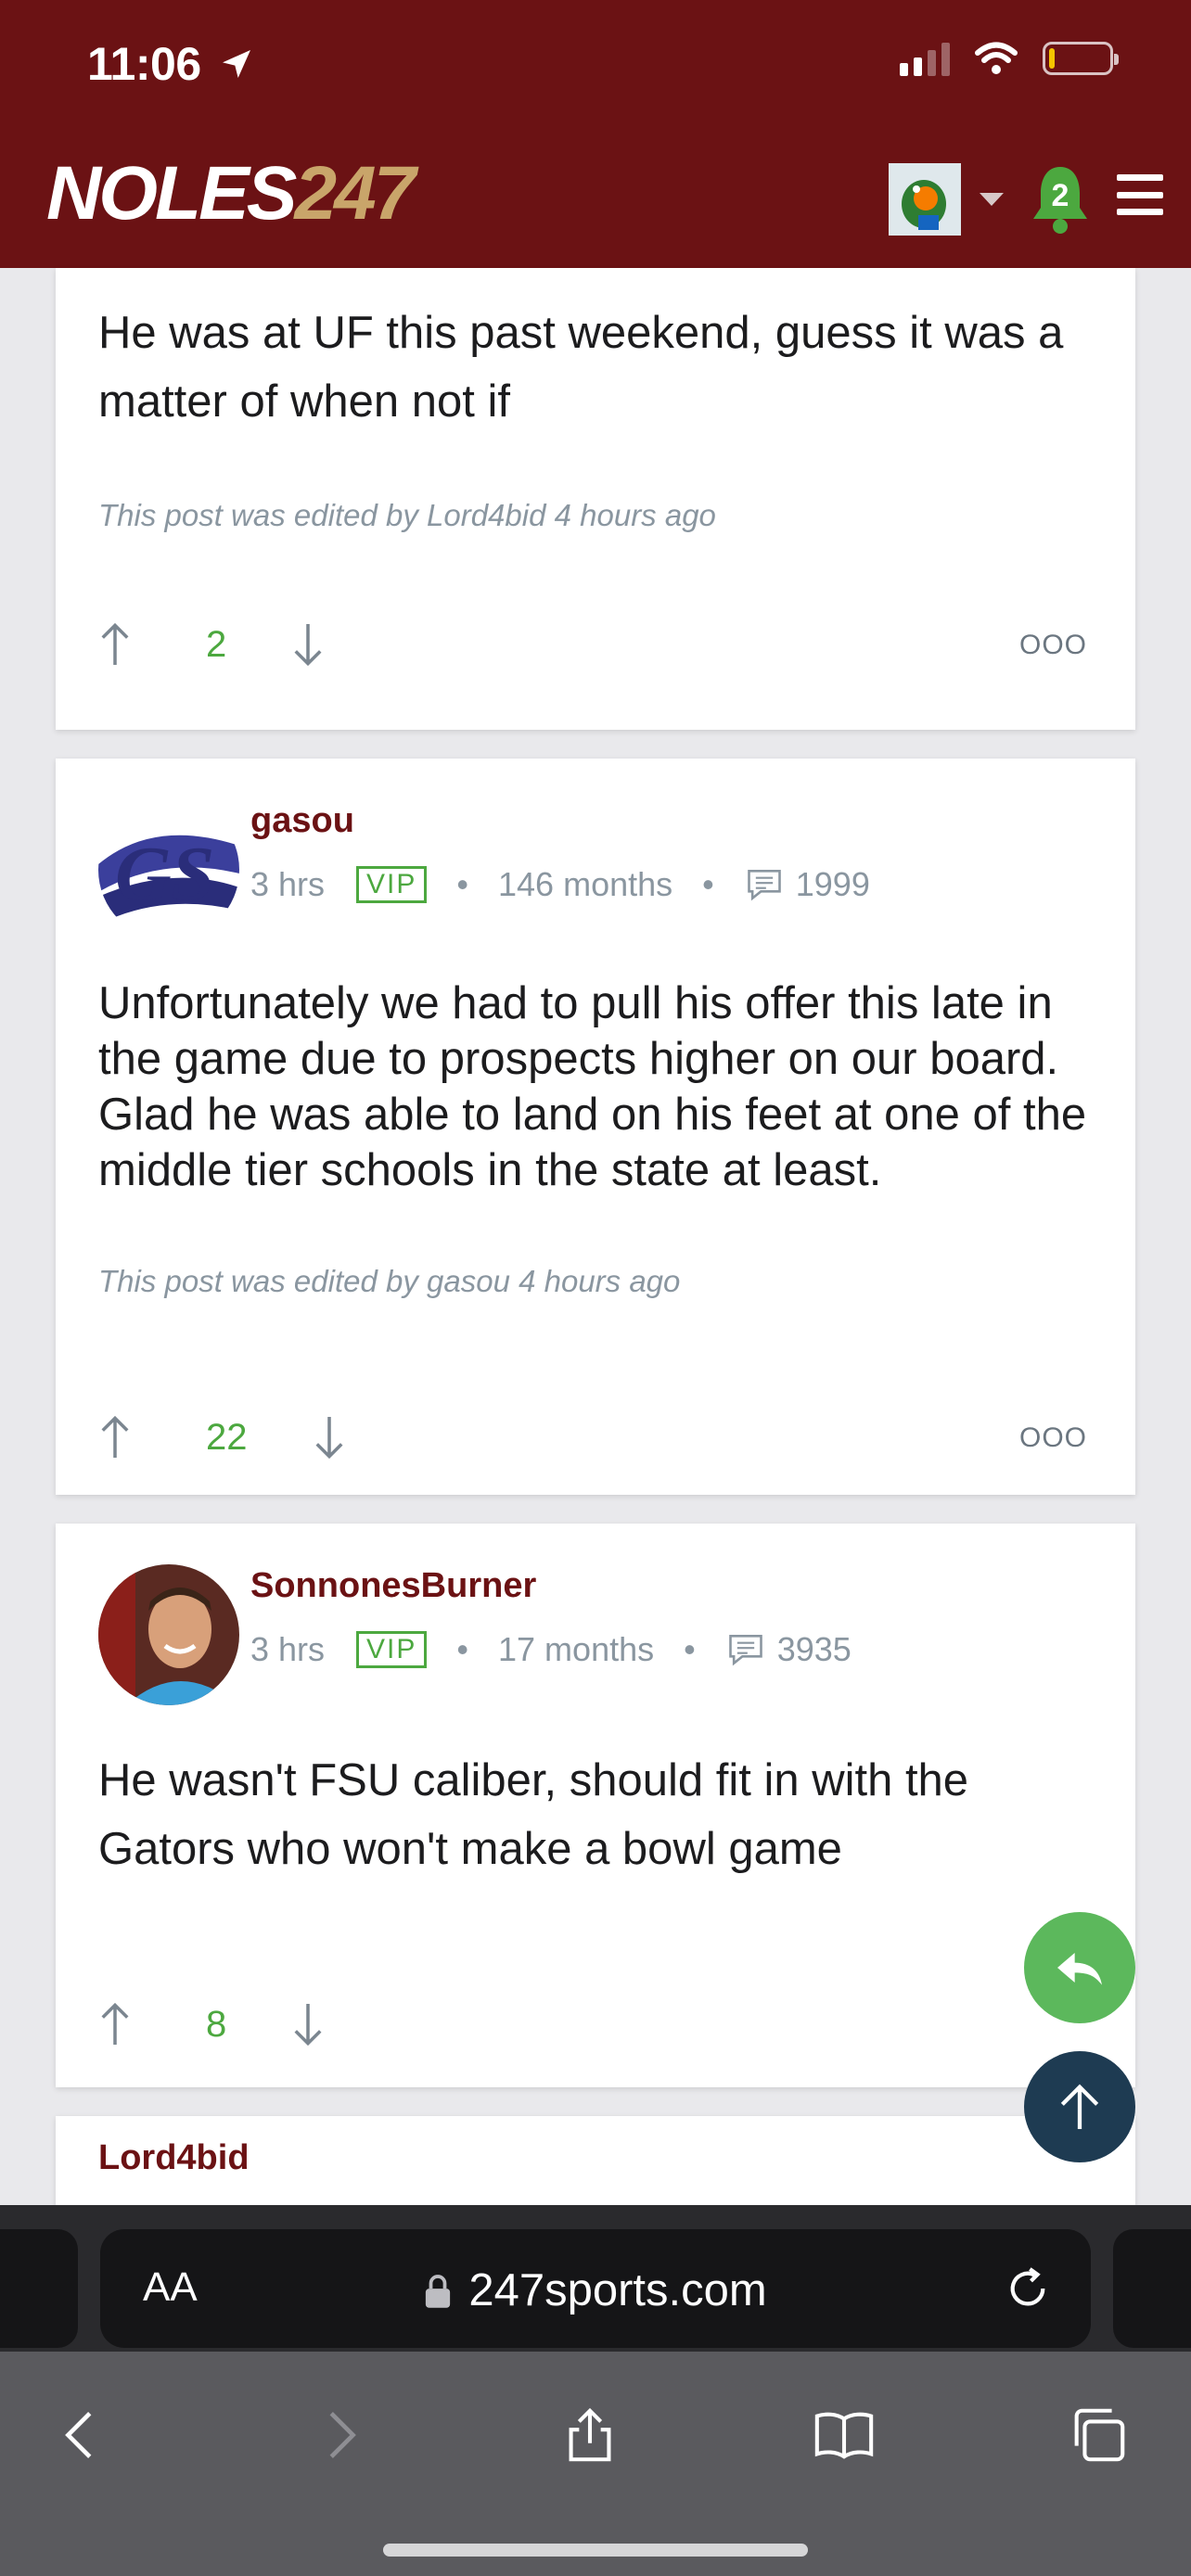 The image size is (1191, 2576). I want to click on post-username: SonnonesBurner, so click(393, 1586).